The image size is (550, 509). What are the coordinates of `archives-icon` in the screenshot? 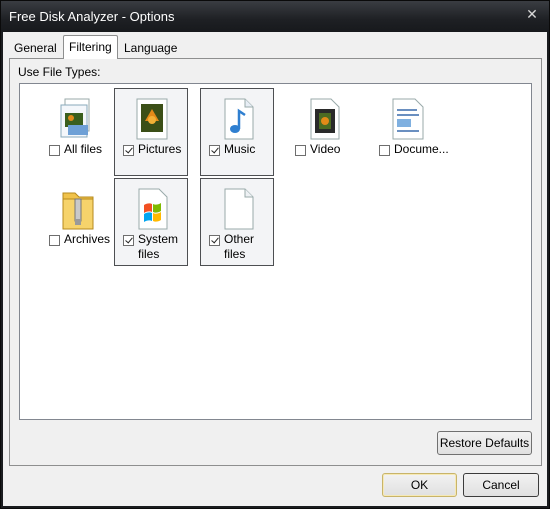 It's located at (78, 211).